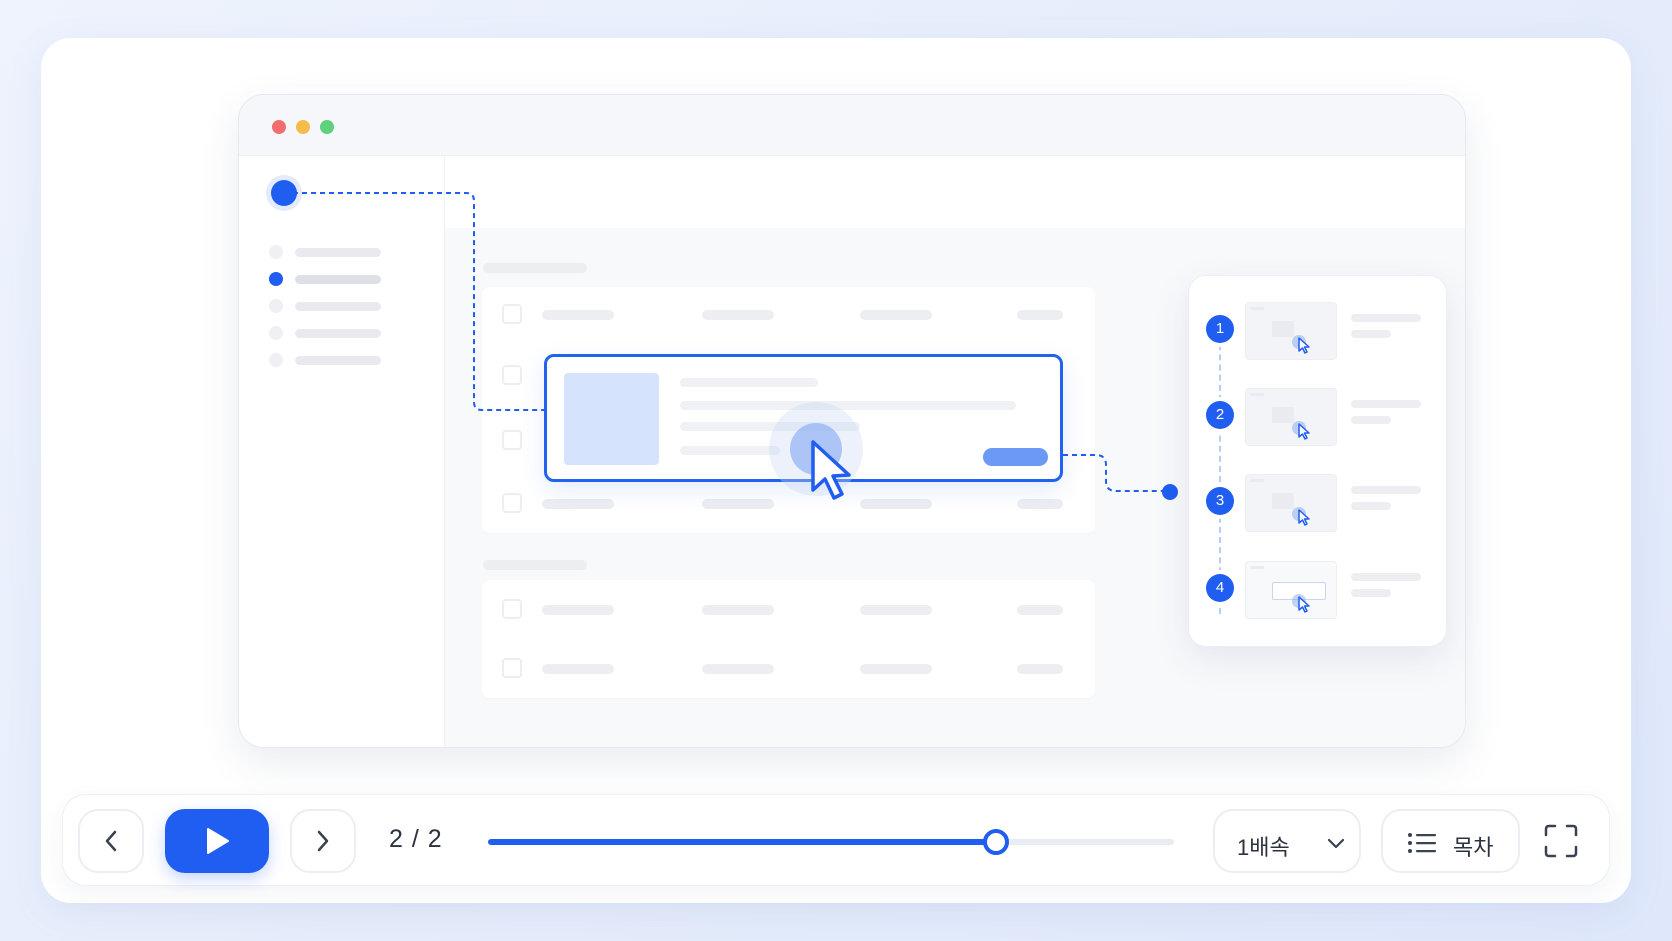  What do you see at coordinates (831, 470) in the screenshot?
I see `mouse-pointer-icon` at bounding box center [831, 470].